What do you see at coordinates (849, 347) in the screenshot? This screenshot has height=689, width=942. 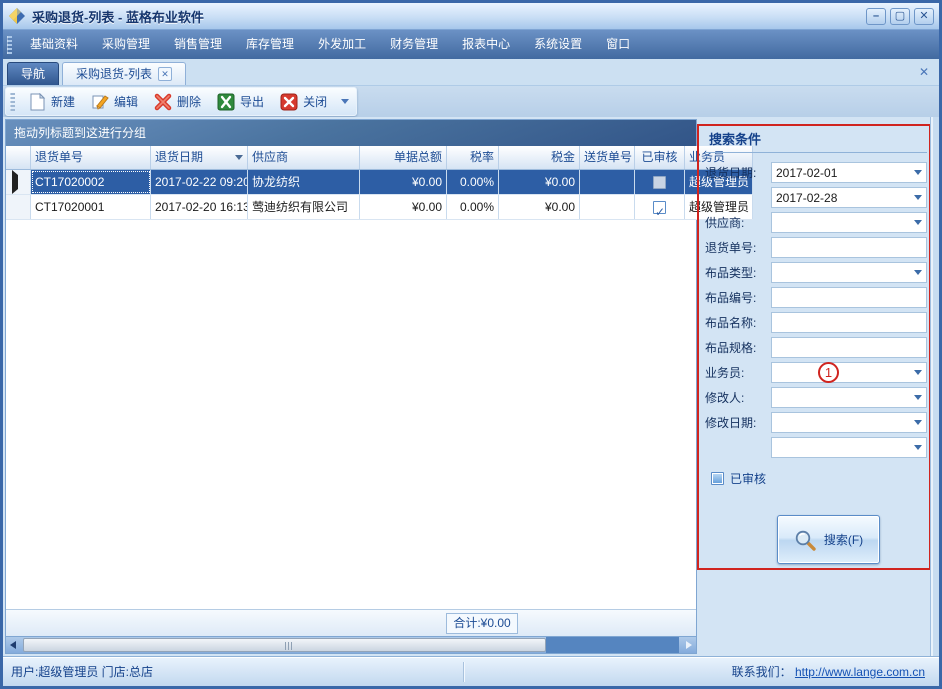 I see `fabric-spec-input` at bounding box center [849, 347].